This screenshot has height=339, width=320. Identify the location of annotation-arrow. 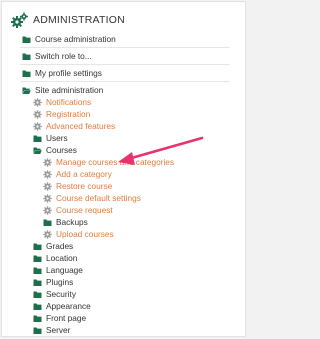
(161, 150).